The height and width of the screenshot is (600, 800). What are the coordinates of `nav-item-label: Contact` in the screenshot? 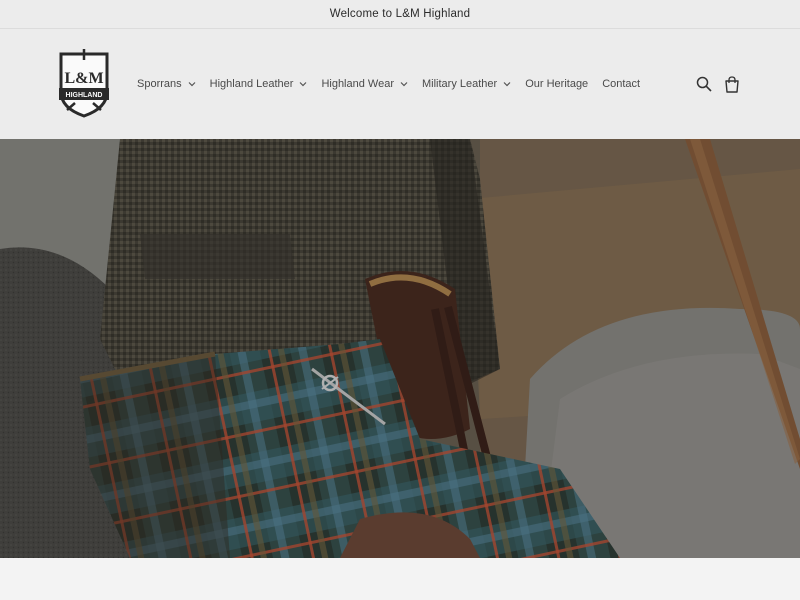 It's located at (621, 84).